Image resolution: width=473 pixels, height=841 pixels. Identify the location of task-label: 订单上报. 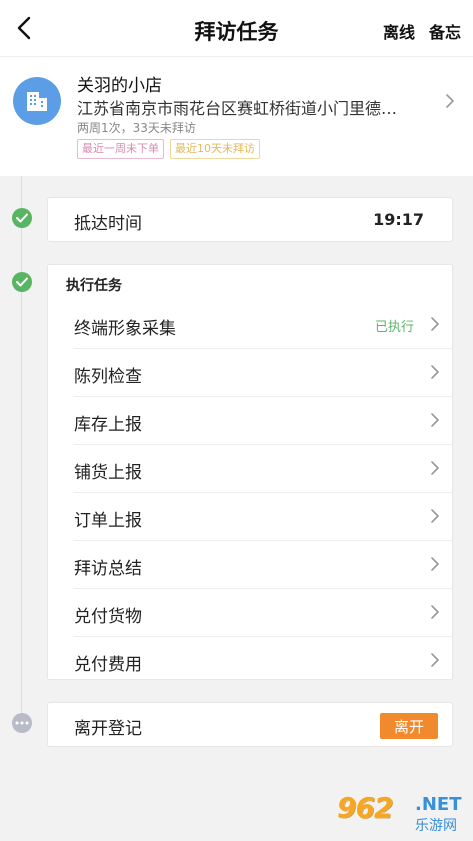
(108, 521).